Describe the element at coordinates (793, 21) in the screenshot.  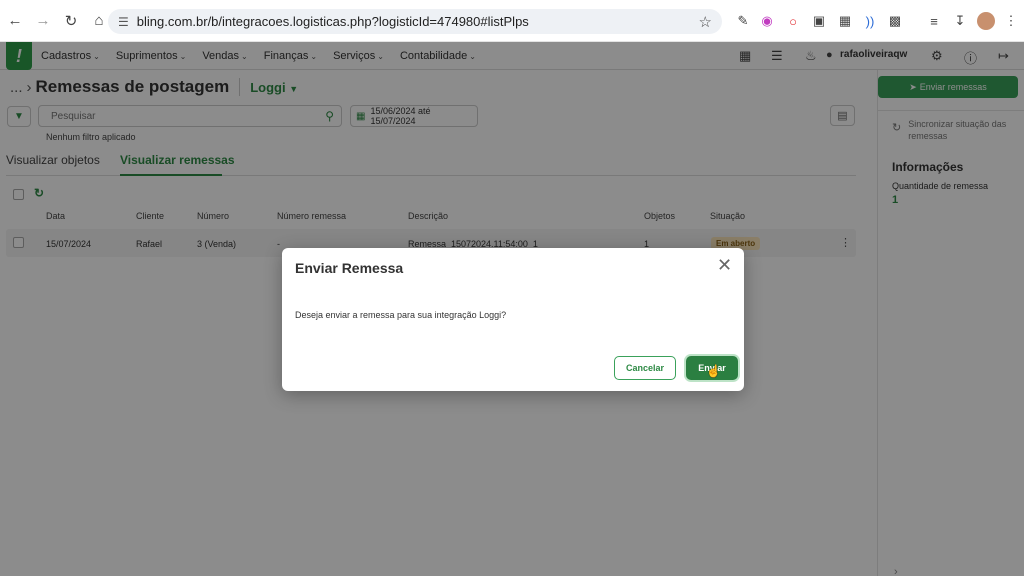
I see `opera-extension-icon: ○` at that location.